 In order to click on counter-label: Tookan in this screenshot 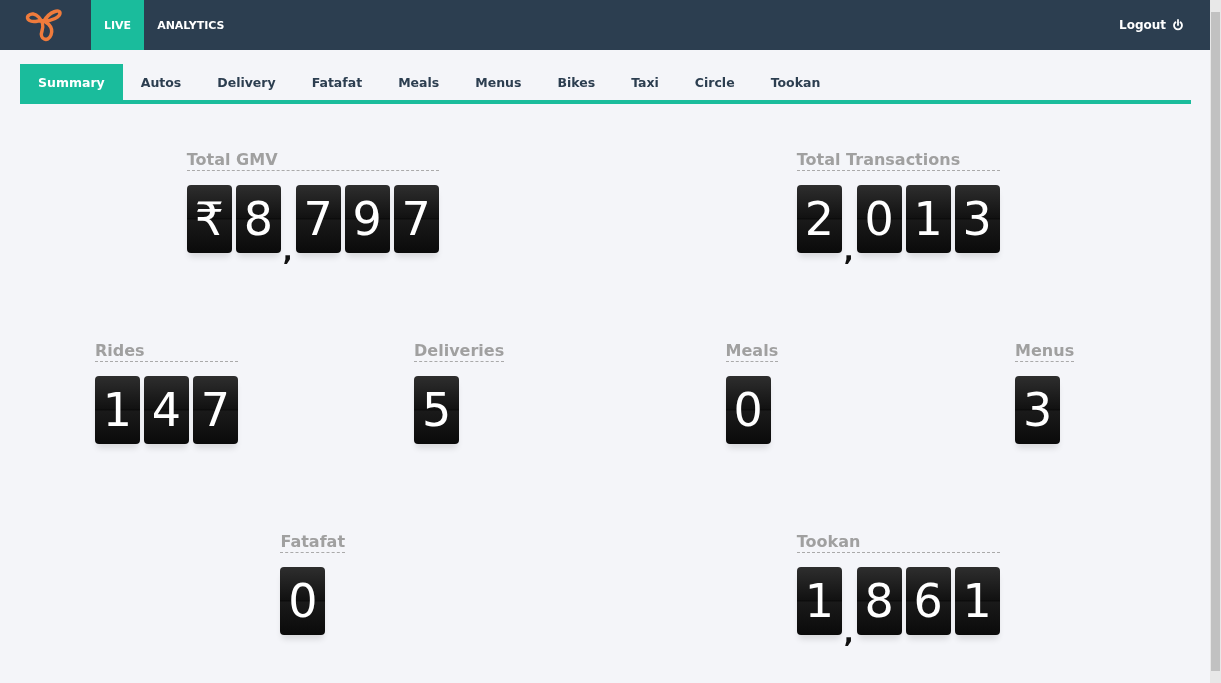, I will do `click(898, 542)`.